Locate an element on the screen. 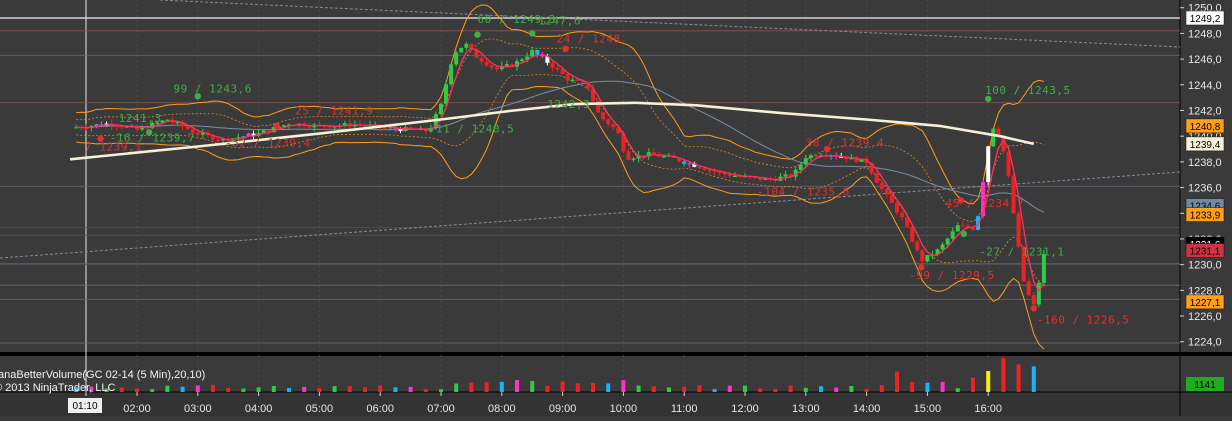 This screenshot has width=1232, height=421. price-tag-label: 1240,8 is located at coordinates (1205, 127).